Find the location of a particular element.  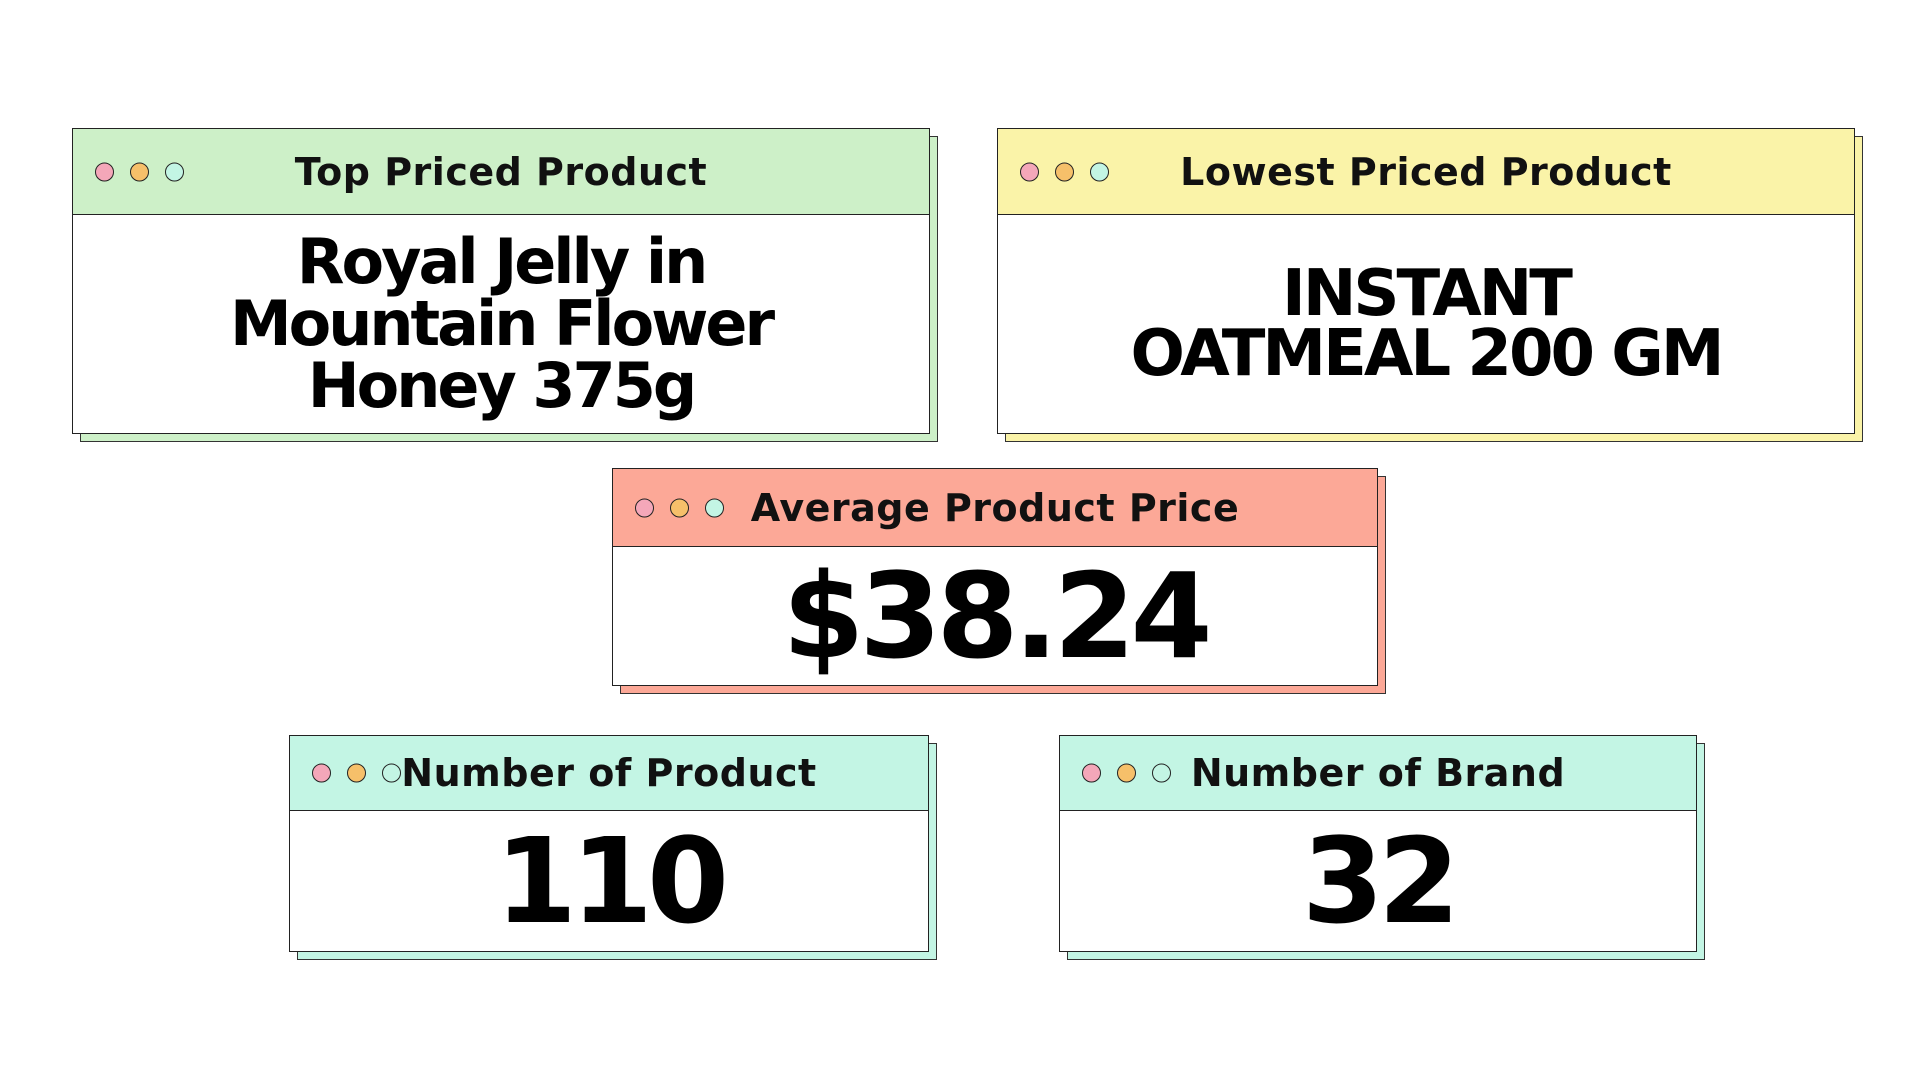

card-body: $38.24 is located at coordinates (995, 616).